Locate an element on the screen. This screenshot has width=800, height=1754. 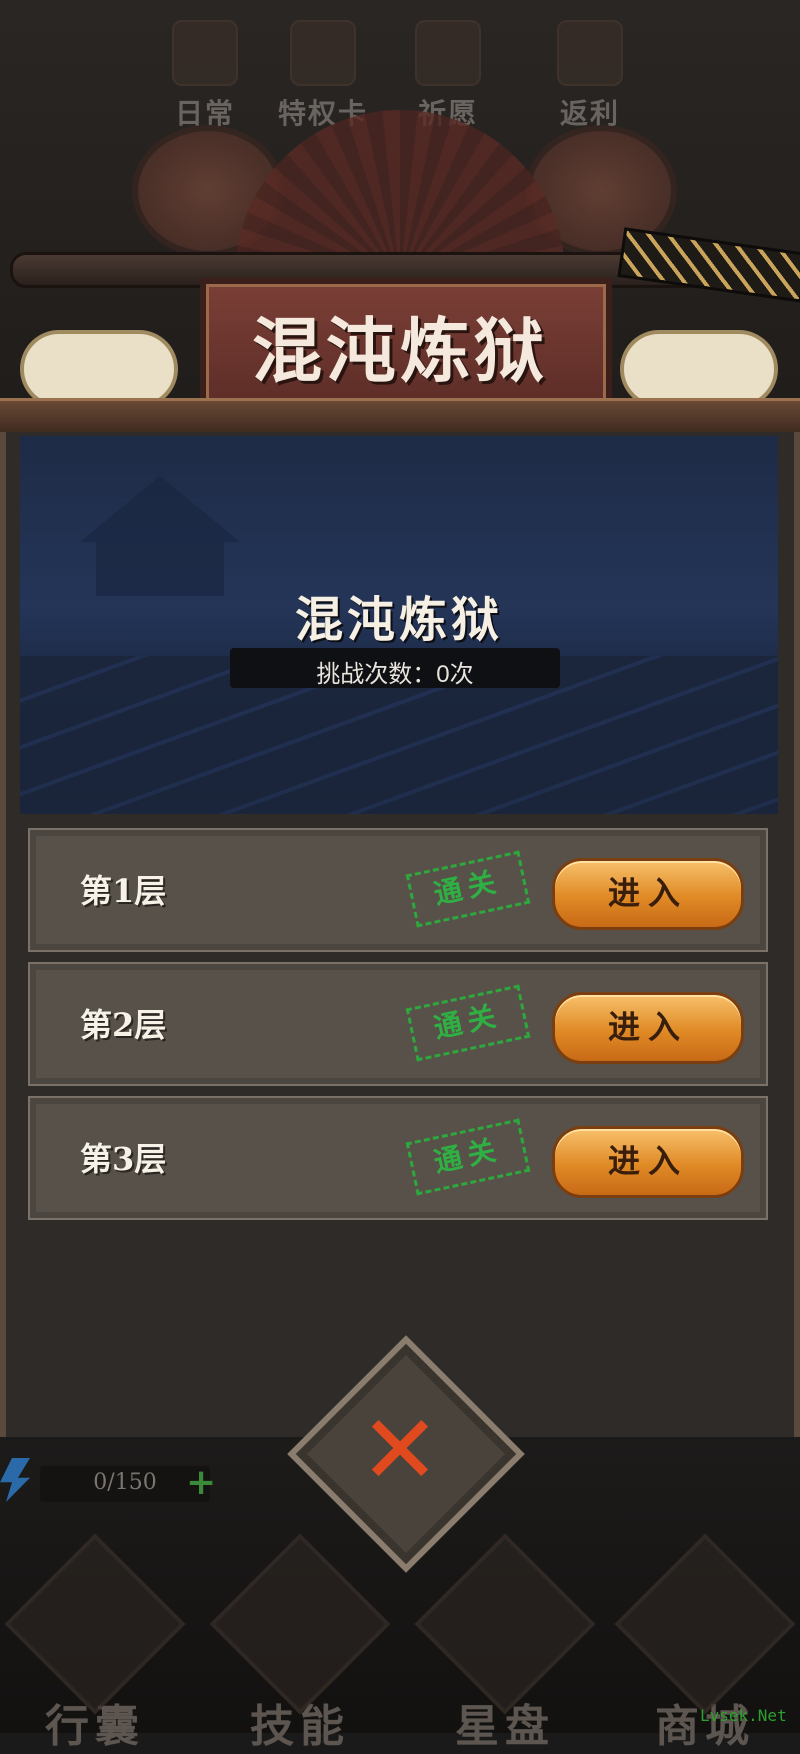
cloud-decoration-right is located at coordinates (699, 369).